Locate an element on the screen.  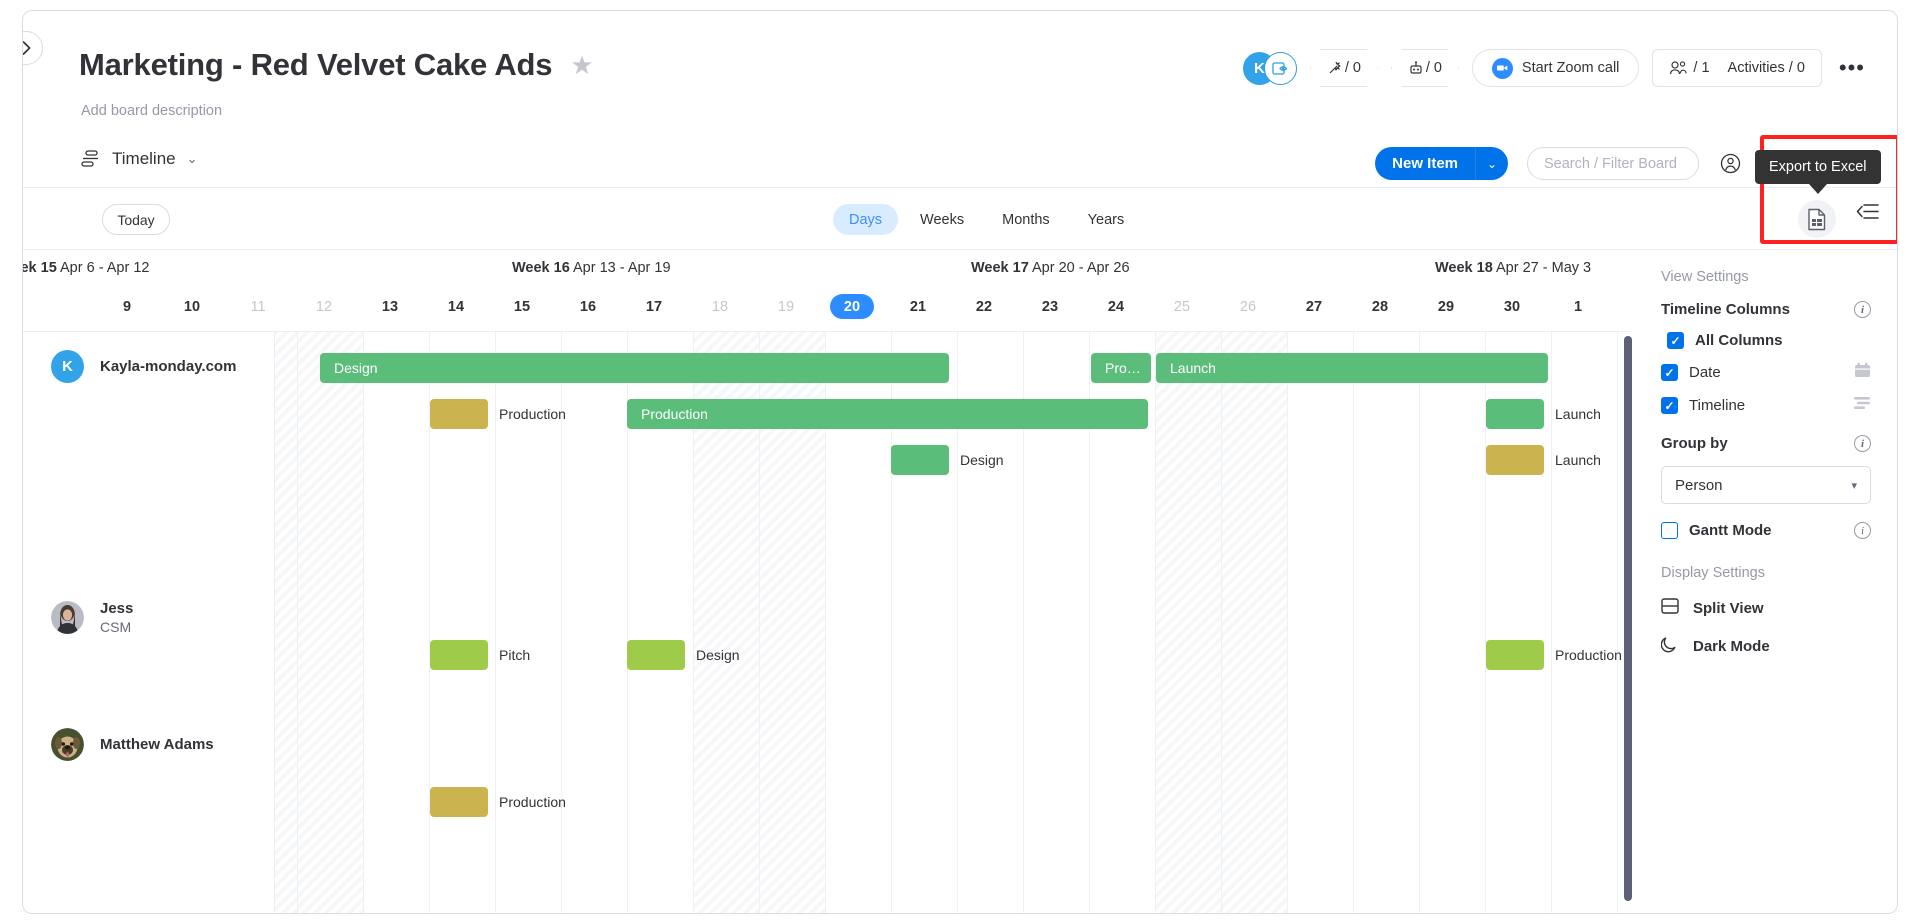
checkbox-all-columns: All Columns is located at coordinates (1769, 340).